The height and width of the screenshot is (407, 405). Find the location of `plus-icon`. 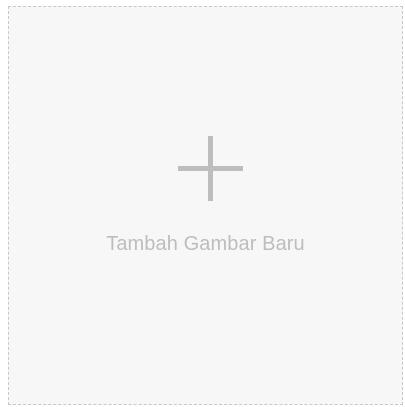

plus-icon is located at coordinates (210, 168).